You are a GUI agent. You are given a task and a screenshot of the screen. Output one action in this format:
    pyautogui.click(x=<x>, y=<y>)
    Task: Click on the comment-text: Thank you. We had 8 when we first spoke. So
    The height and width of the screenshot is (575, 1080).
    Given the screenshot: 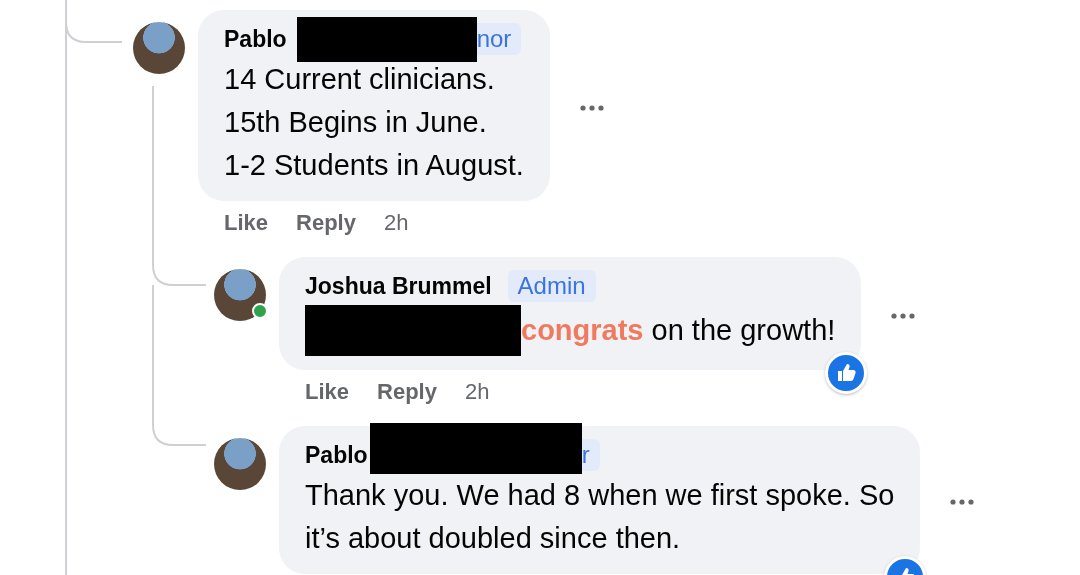 What is the action you would take?
    pyautogui.click(x=600, y=495)
    